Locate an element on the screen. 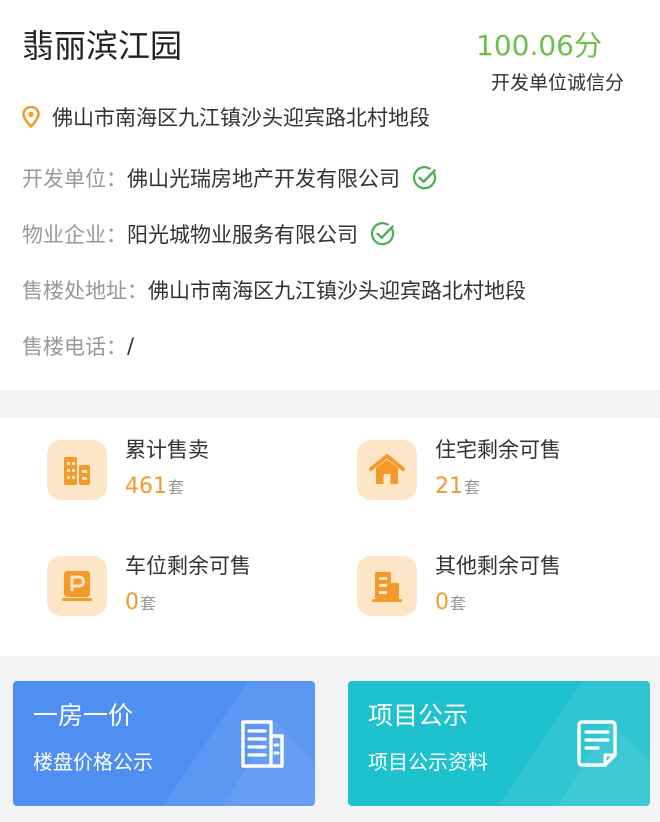 This screenshot has width=660, height=822. location-pin-icon is located at coordinates (31, 117).